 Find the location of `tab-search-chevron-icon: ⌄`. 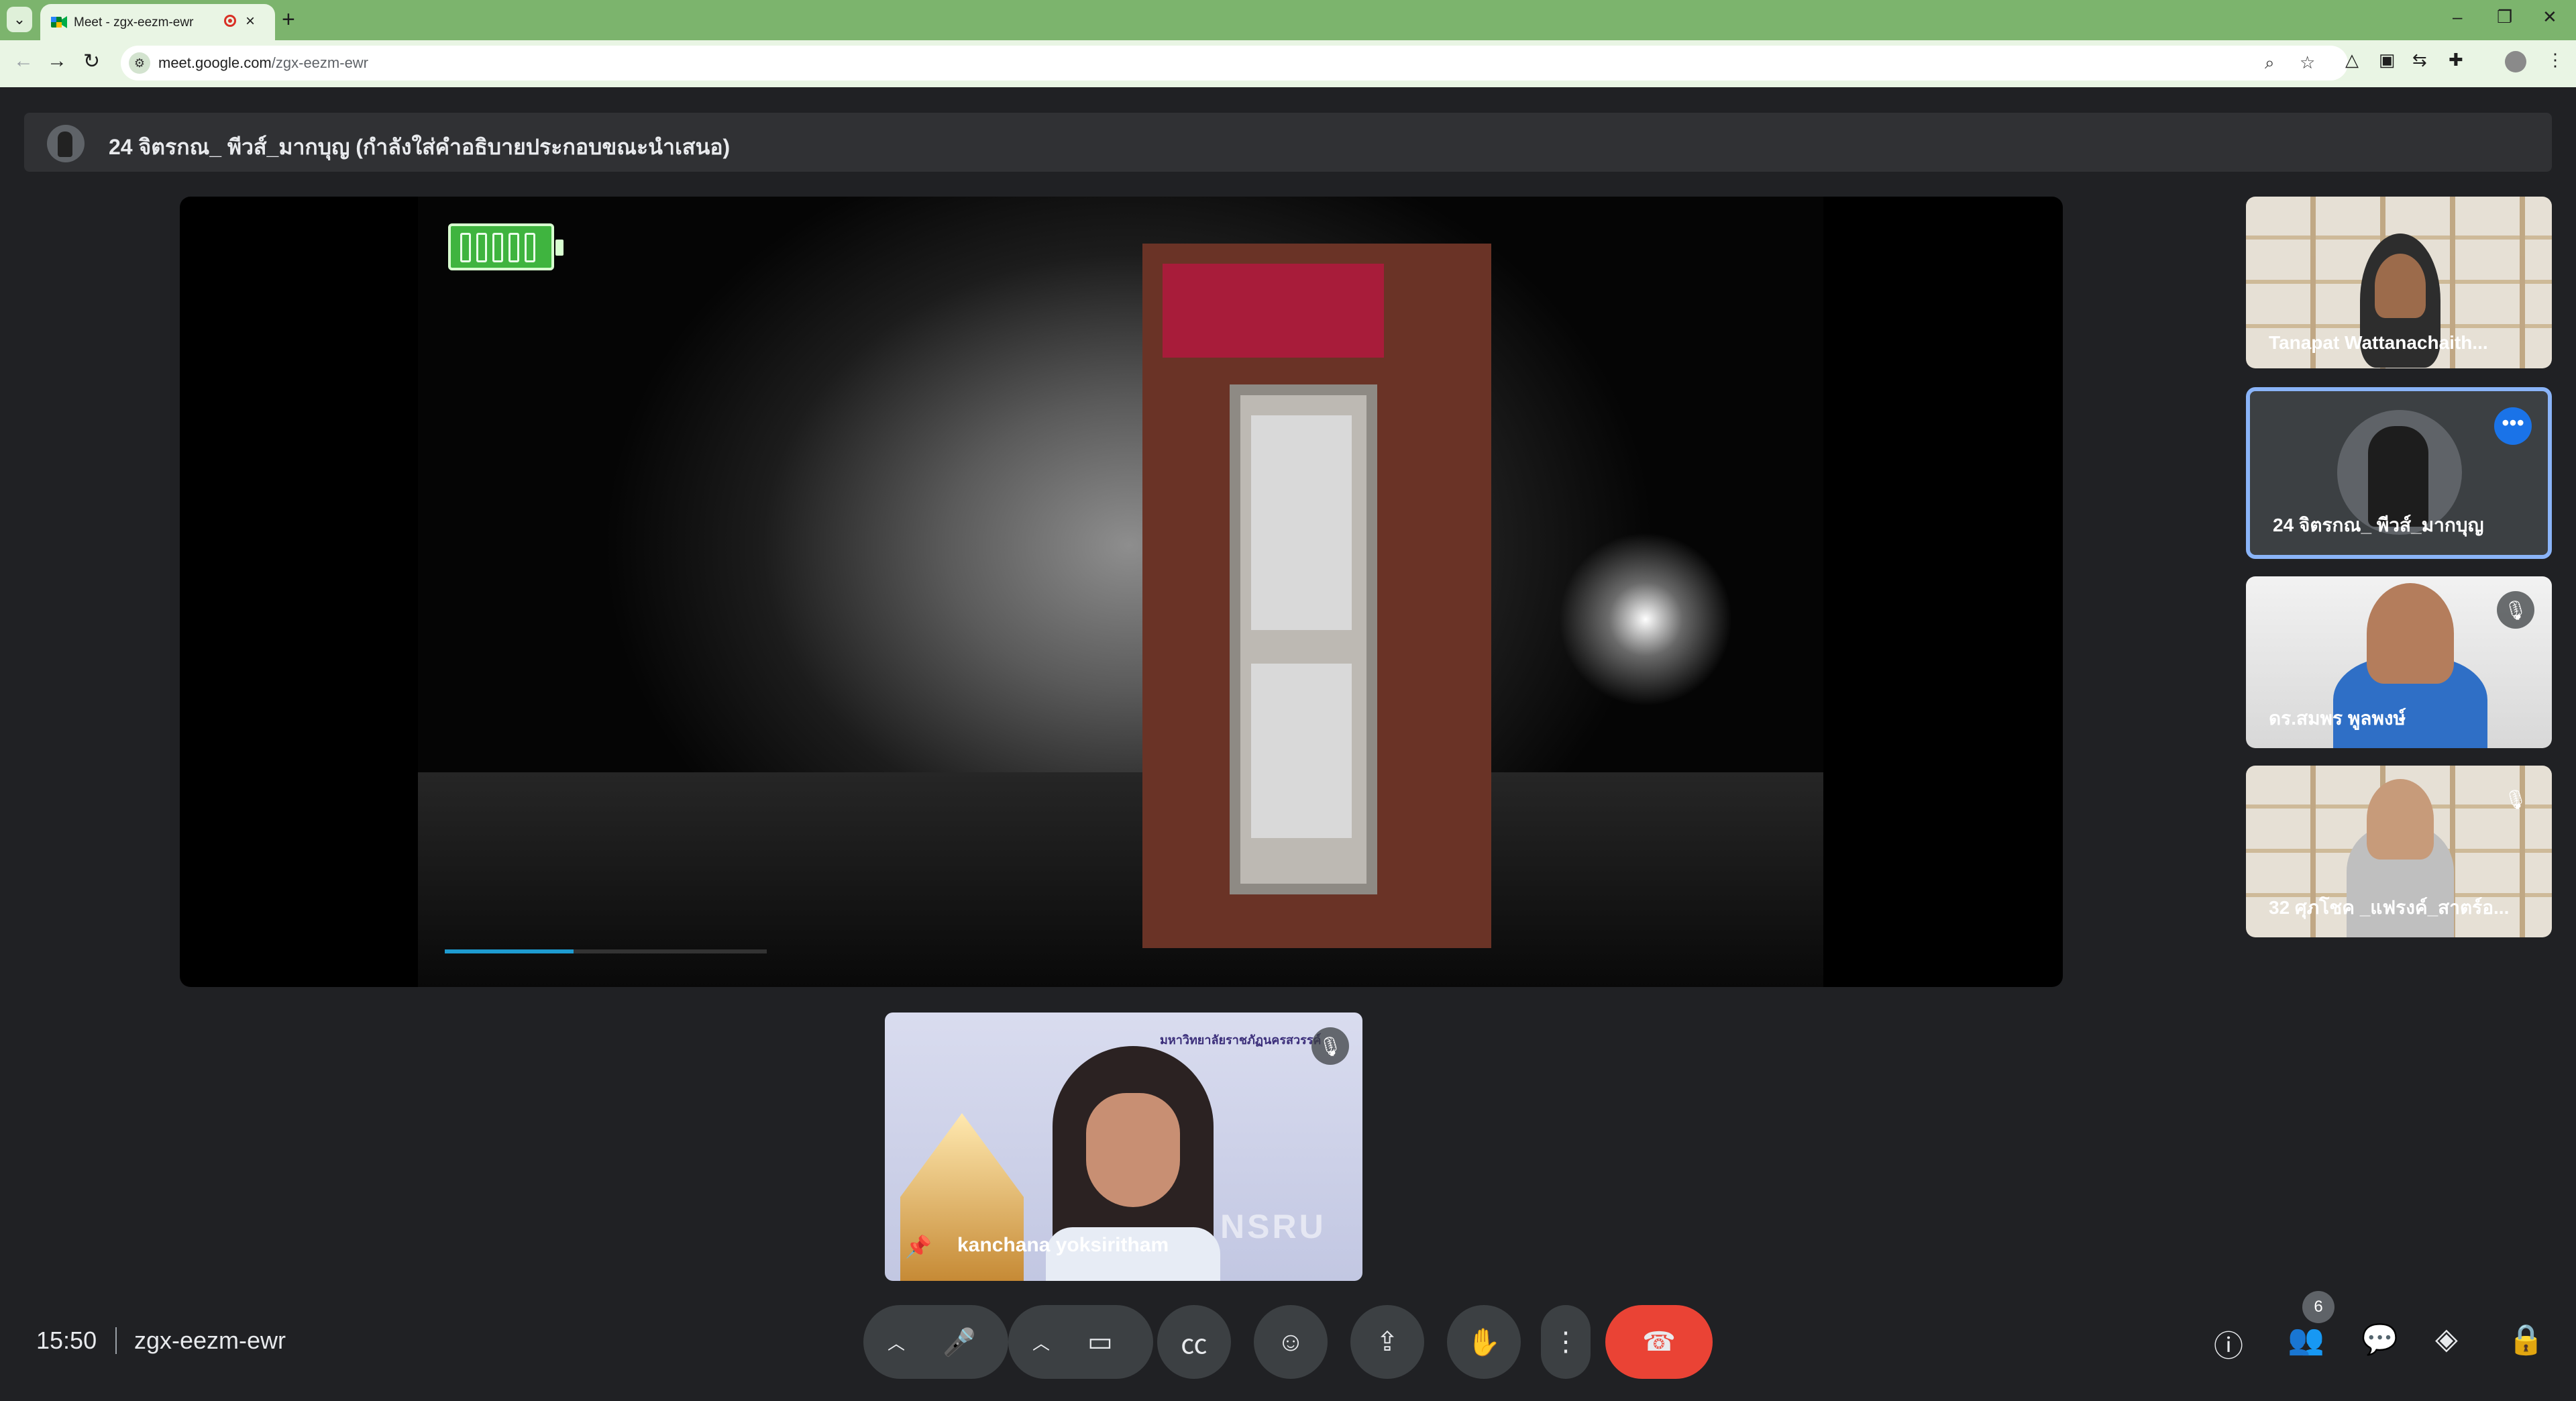

tab-search-chevron-icon: ⌄ is located at coordinates (19, 19).